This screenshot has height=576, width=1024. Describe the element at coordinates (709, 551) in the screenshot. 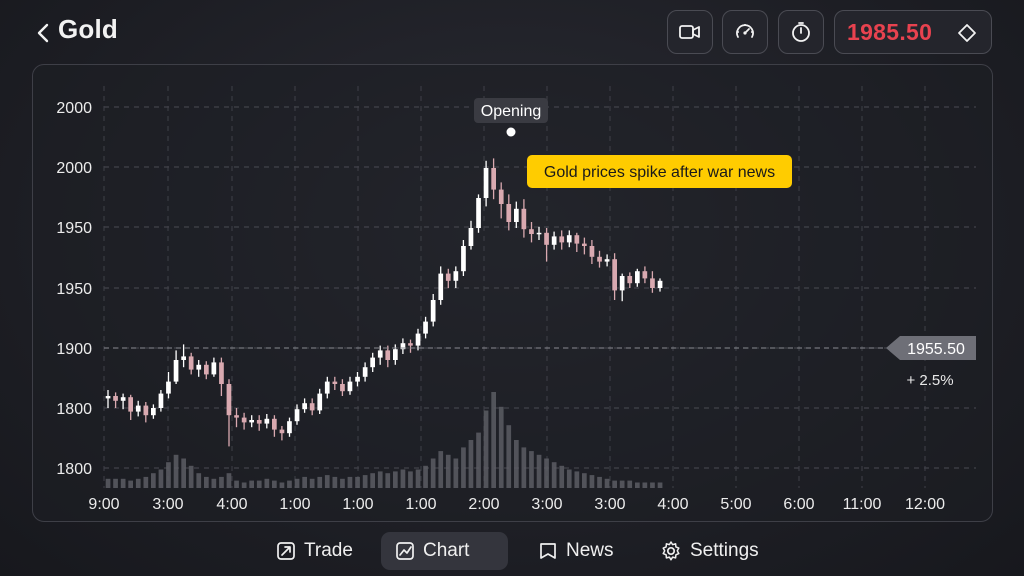

I see `nav-settings: Settings` at that location.